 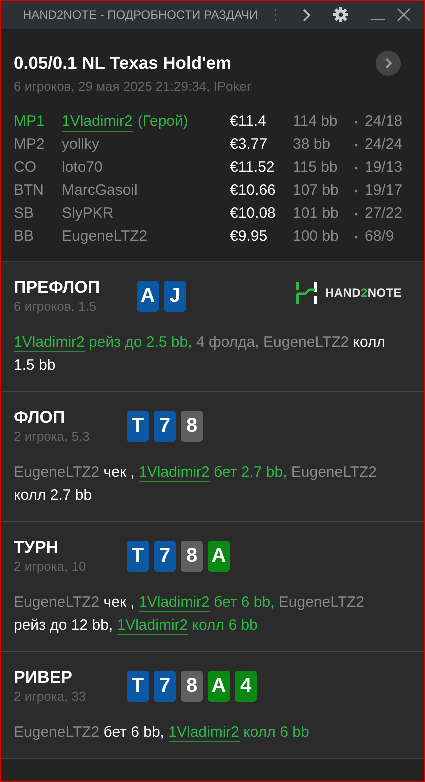 What do you see at coordinates (37, 548) in the screenshot?
I see `street-name: ТУРН` at bounding box center [37, 548].